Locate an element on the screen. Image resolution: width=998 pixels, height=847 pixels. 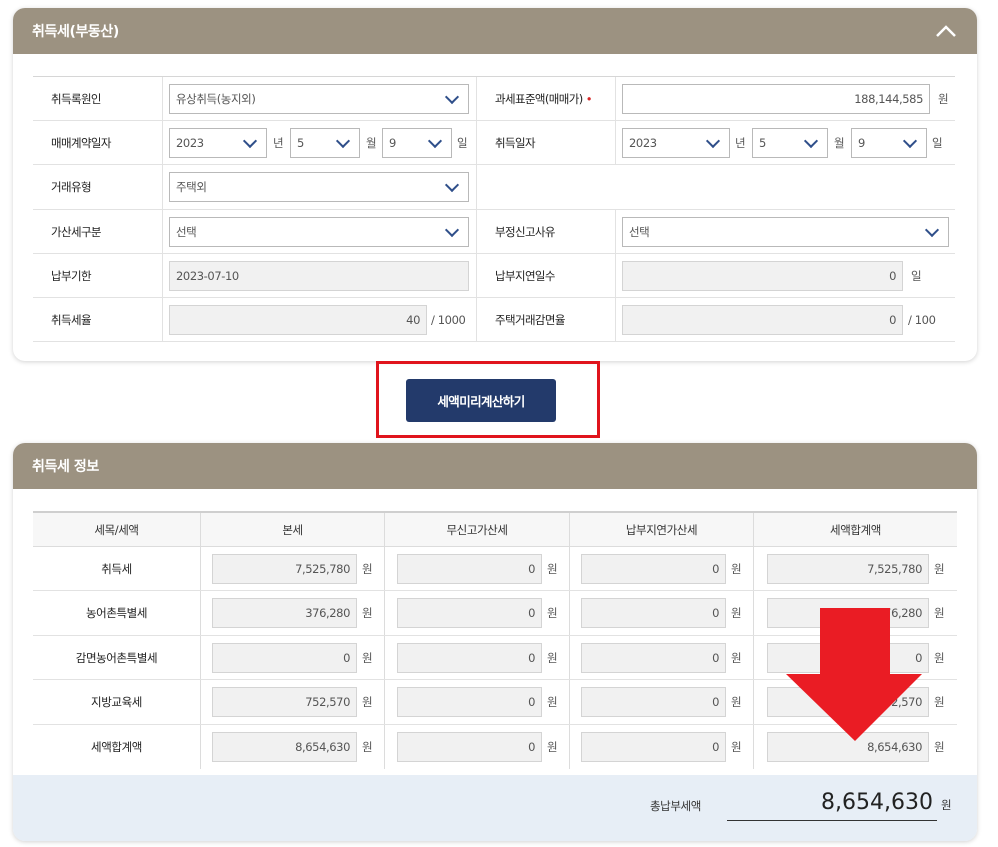
table-row: 취득세 7,525,780 원 0 원 0 원 7,525,780 원 is located at coordinates (495, 569).